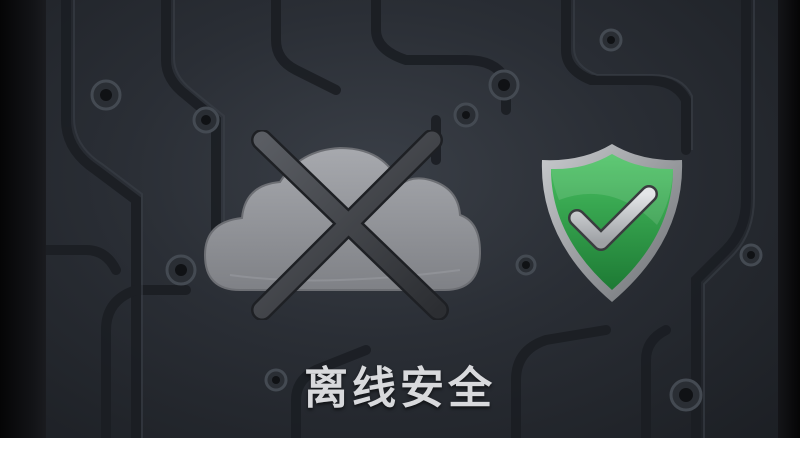 The height and width of the screenshot is (450, 800). I want to click on shield-check-icon, so click(612, 222).